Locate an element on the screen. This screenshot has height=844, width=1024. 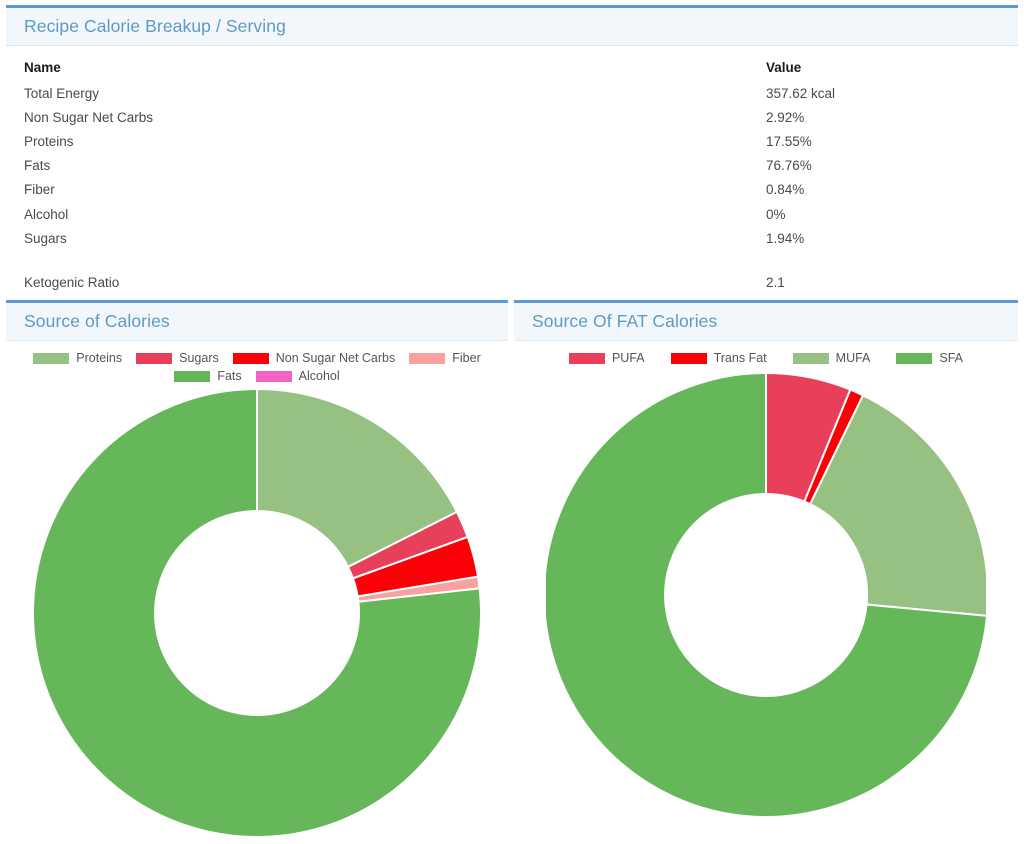
table-row: Proteins 17.55% is located at coordinates (512, 141).